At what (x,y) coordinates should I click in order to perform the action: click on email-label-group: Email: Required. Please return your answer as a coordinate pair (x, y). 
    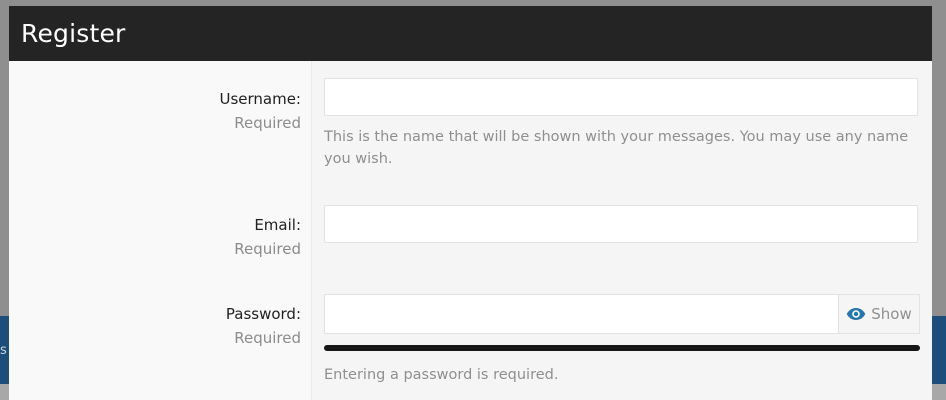
    Looking at the image, I should click on (267, 237).